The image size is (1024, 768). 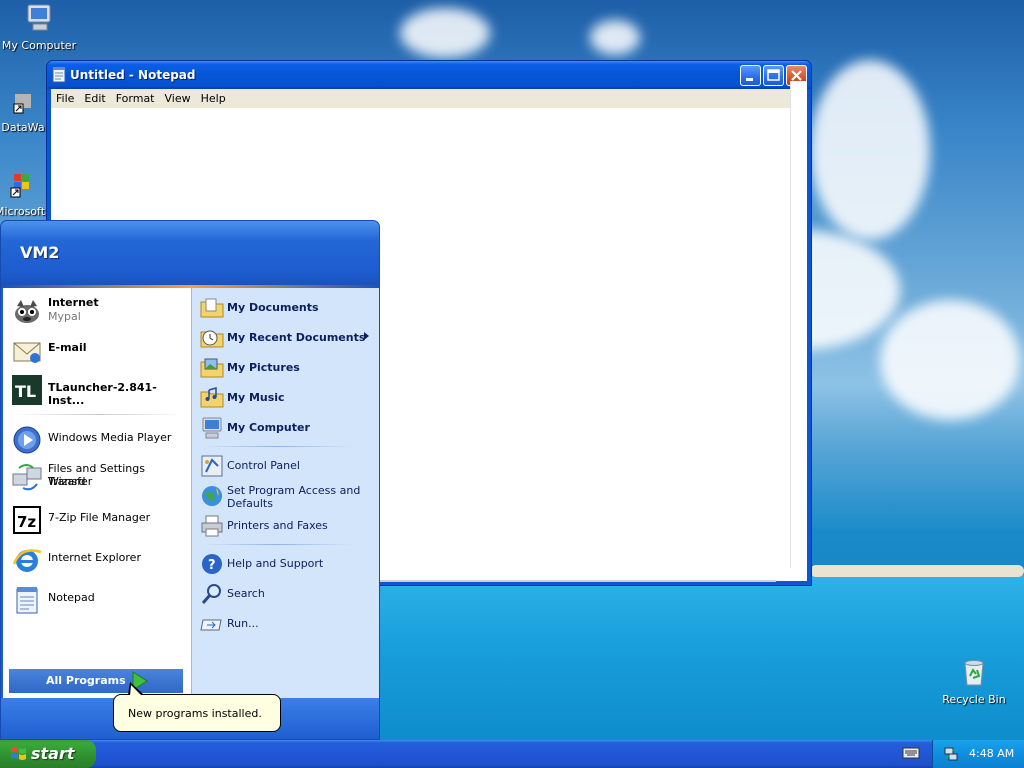 What do you see at coordinates (263, 367) in the screenshot?
I see `right-label: My Pictures` at bounding box center [263, 367].